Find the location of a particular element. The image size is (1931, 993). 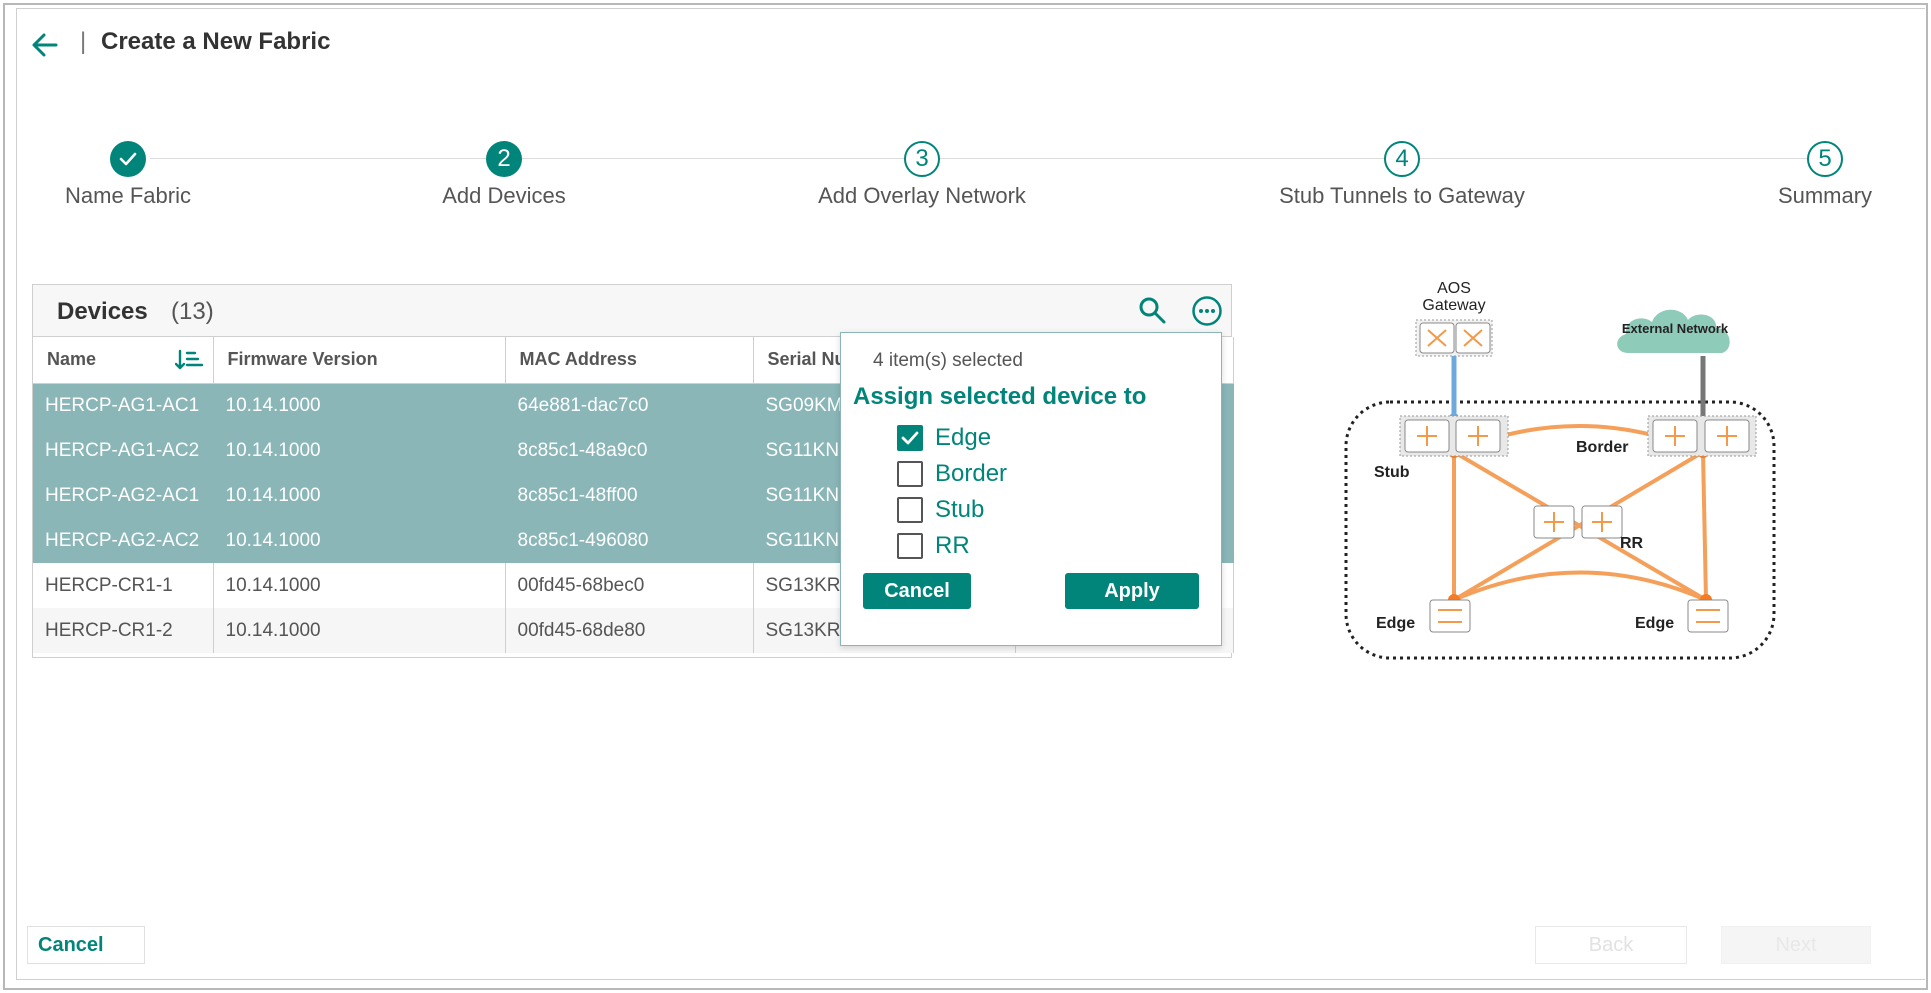

option-rr: RR is located at coordinates (933, 546).